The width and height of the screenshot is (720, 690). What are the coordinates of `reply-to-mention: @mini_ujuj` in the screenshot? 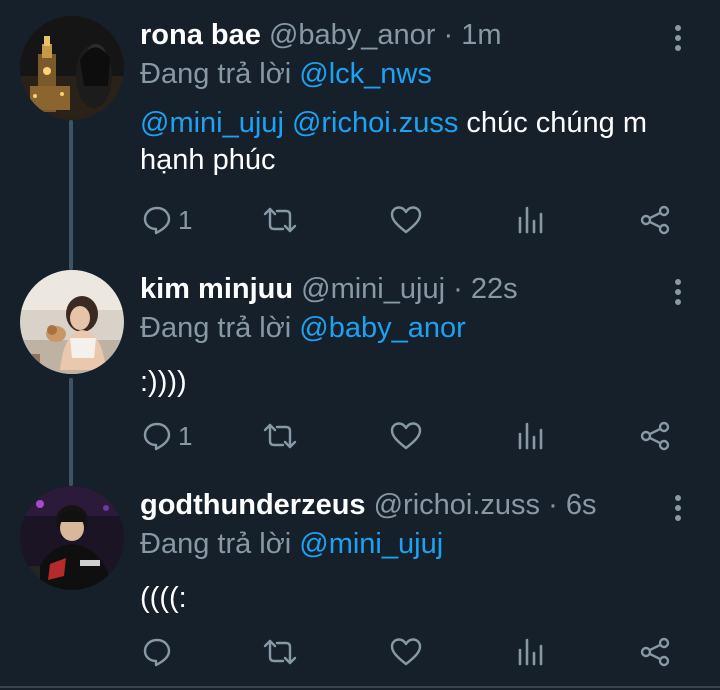 It's located at (371, 544).